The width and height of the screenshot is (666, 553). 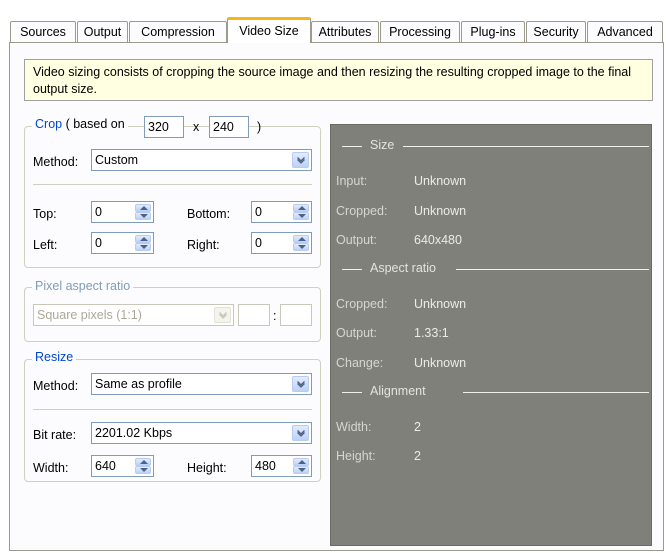 What do you see at coordinates (254, 315) in the screenshot?
I see `pixel-aspect-num-input` at bounding box center [254, 315].